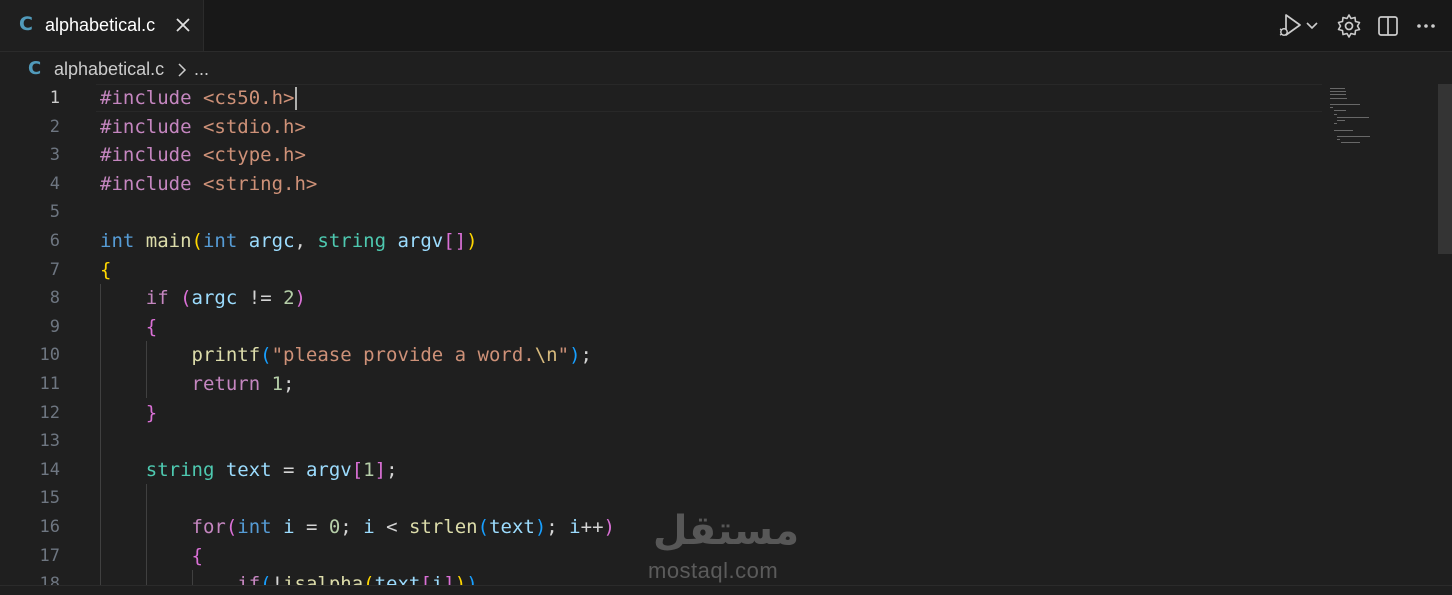  I want to click on code-token: ", so click(563, 355).